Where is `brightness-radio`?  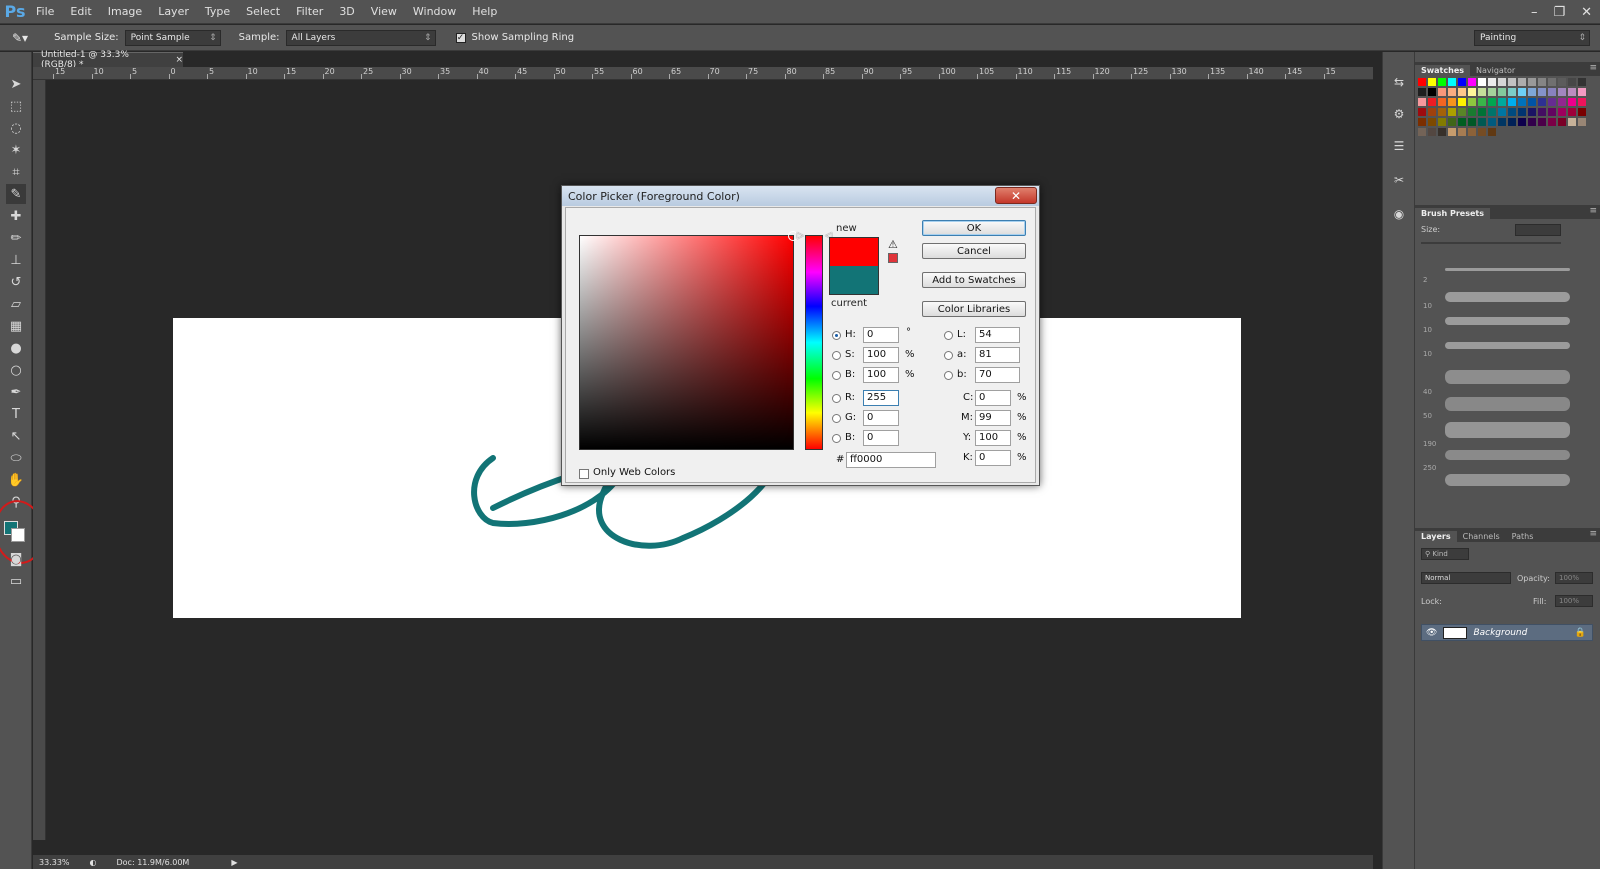 brightness-radio is located at coordinates (836, 375).